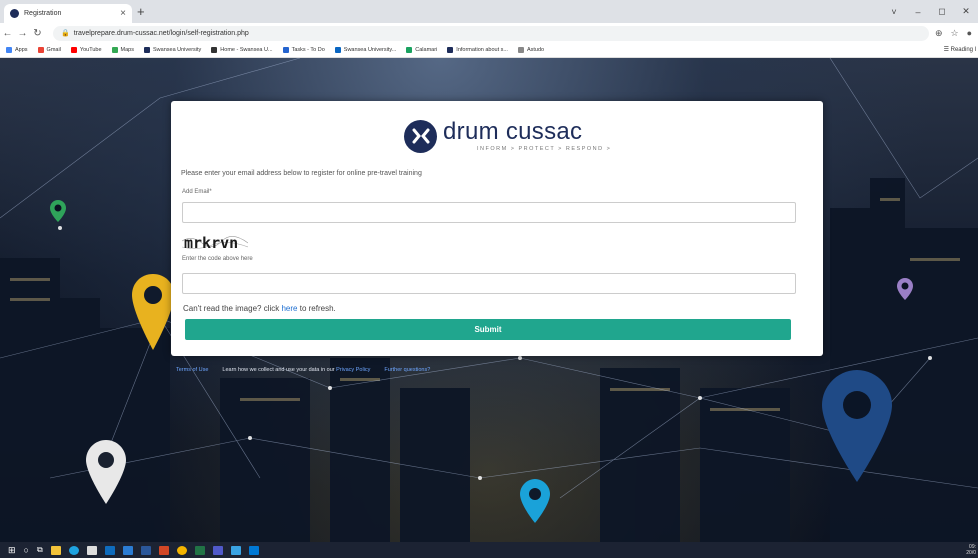  Describe the element at coordinates (49, 50) in the screenshot. I see `bookmark-gmail: Gmail` at that location.